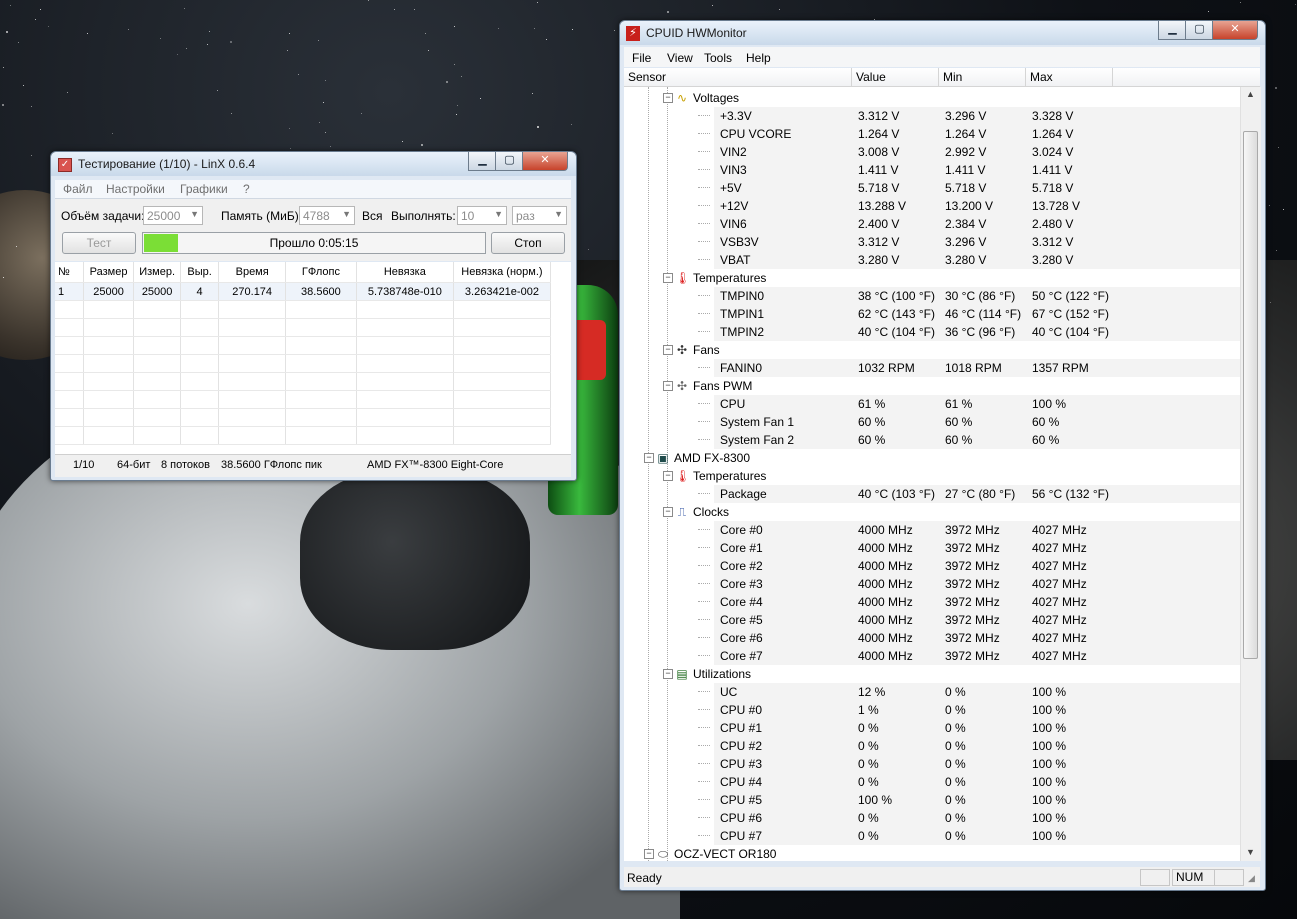  I want to click on sensor-row: VIN6 2.400 V 2.384 V 2.480 V, so click(969, 224).